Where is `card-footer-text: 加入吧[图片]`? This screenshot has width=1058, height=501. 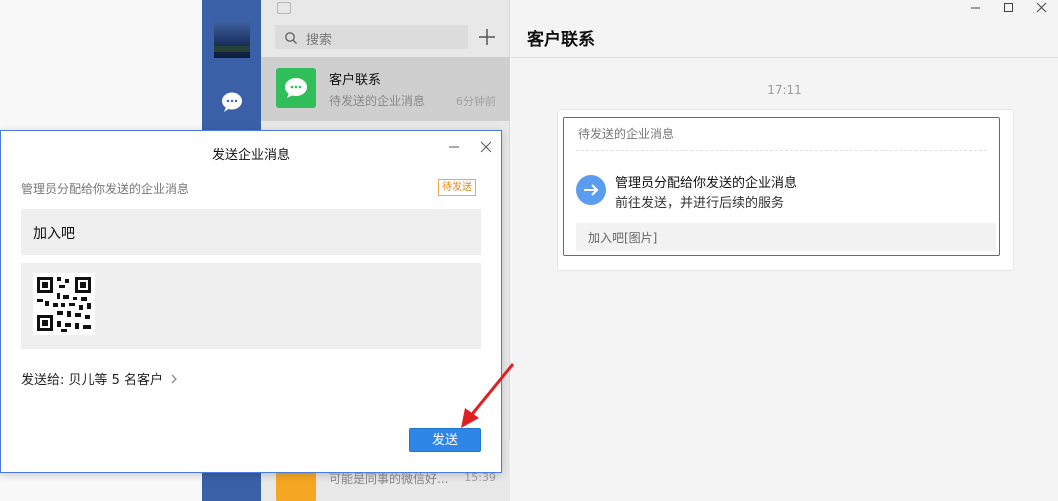 card-footer-text: 加入吧[图片] is located at coordinates (623, 238).